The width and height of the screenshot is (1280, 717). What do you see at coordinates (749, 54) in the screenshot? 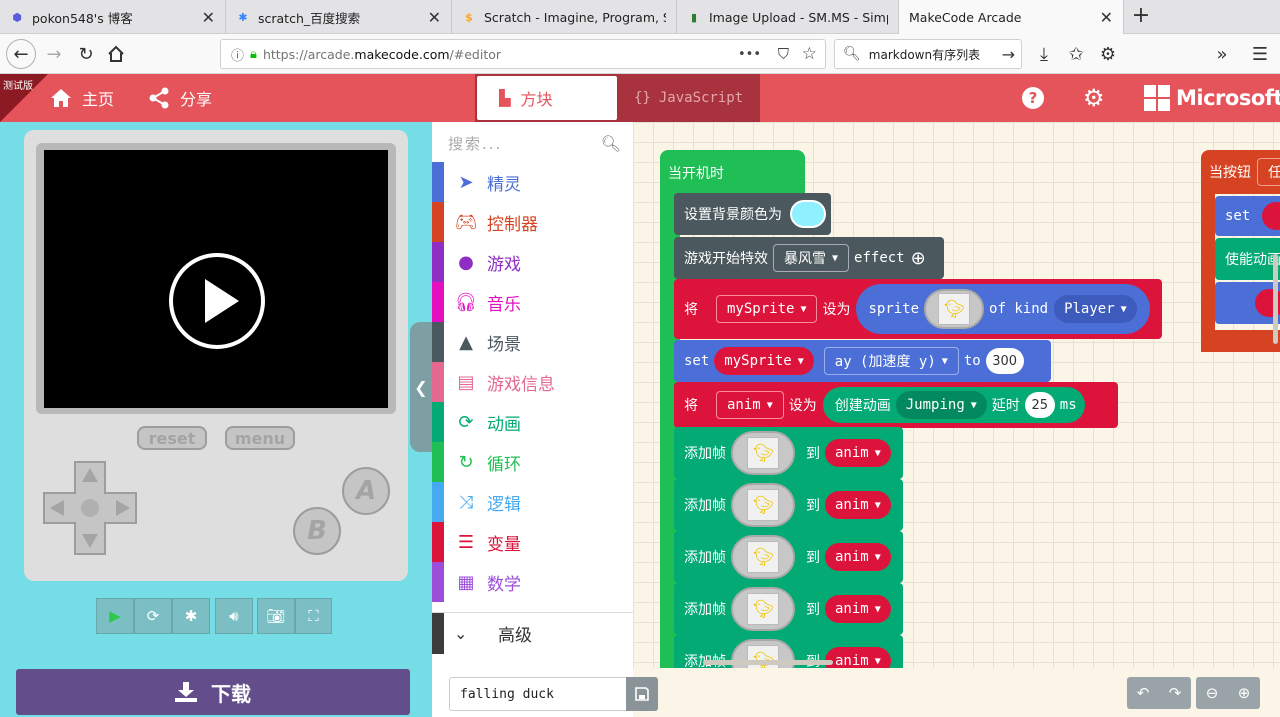
I see `page-actions-icon: •••` at bounding box center [749, 54].